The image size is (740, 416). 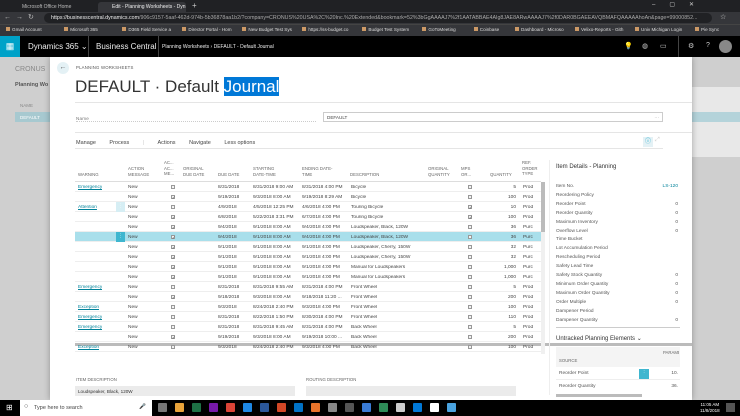 I want to click on starting-date-time: 4/5/2018 12:25 PM, so click(x=276, y=207).